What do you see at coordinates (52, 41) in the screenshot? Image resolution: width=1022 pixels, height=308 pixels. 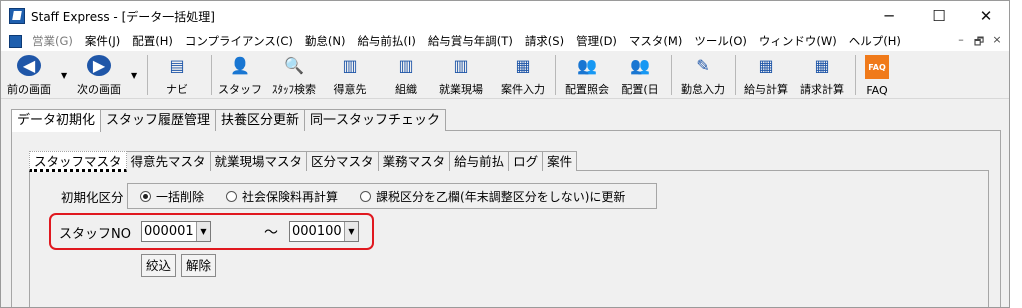 I see `menu-eigyo: 営業(G)` at bounding box center [52, 41].